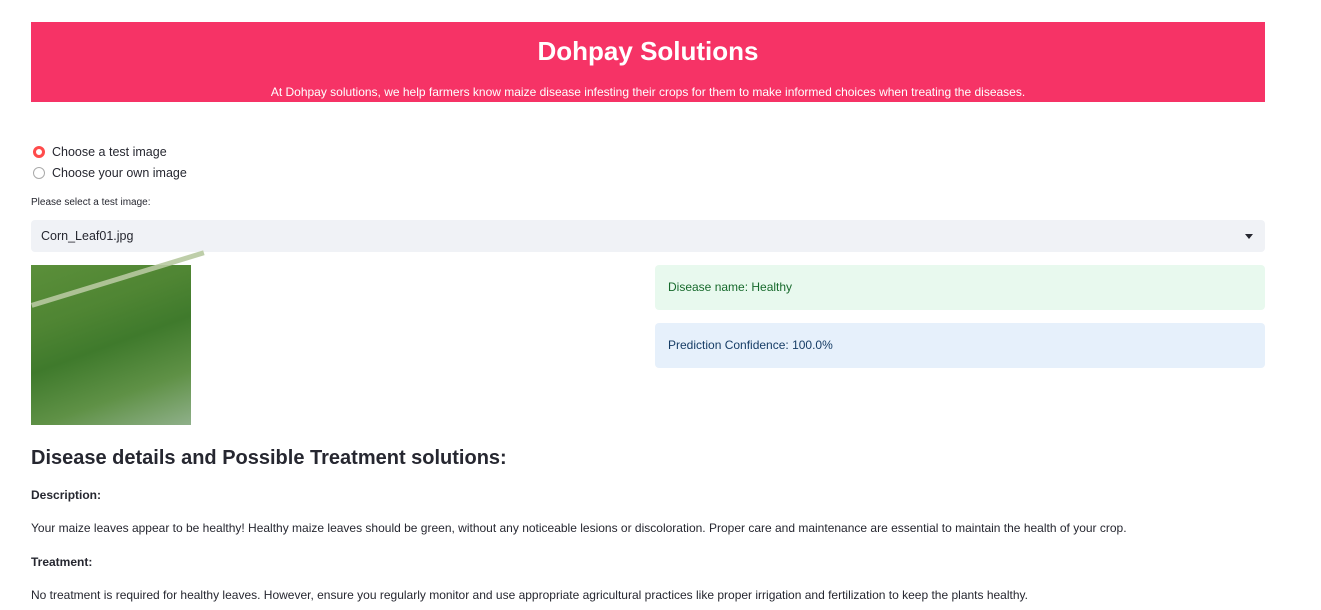 Image resolution: width=1321 pixels, height=610 pixels. What do you see at coordinates (118, 337) in the screenshot?
I see `leaf-image` at bounding box center [118, 337].